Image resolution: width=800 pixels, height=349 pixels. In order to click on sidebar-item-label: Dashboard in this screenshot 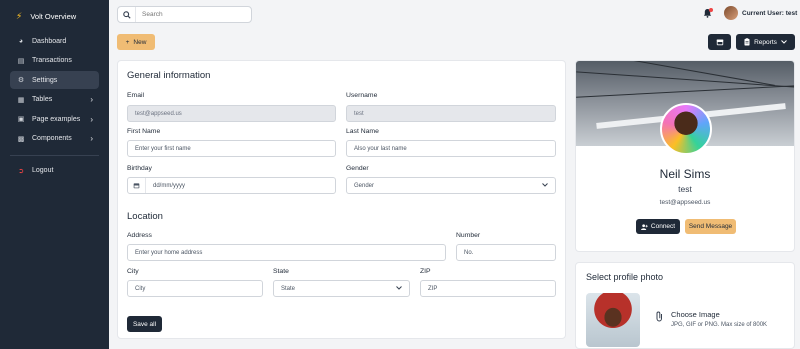, I will do `click(49, 41)`.